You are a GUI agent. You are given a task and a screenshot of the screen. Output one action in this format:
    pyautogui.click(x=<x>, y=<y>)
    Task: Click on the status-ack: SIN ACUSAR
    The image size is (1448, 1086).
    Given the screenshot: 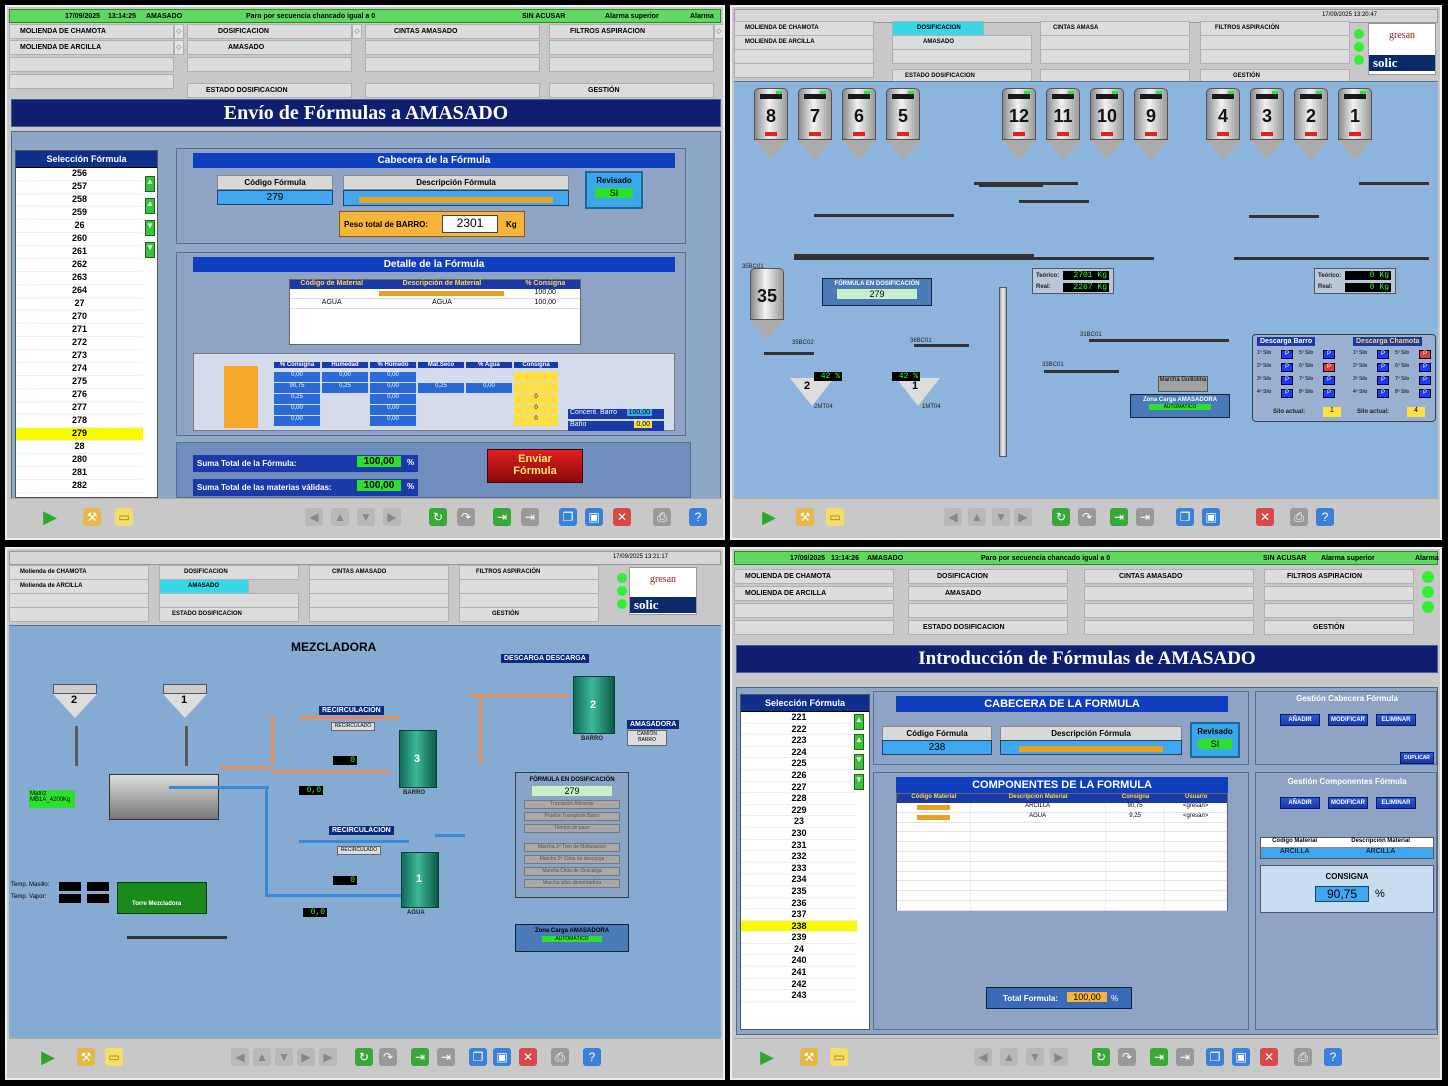 What is the action you would take?
    pyautogui.click(x=543, y=16)
    